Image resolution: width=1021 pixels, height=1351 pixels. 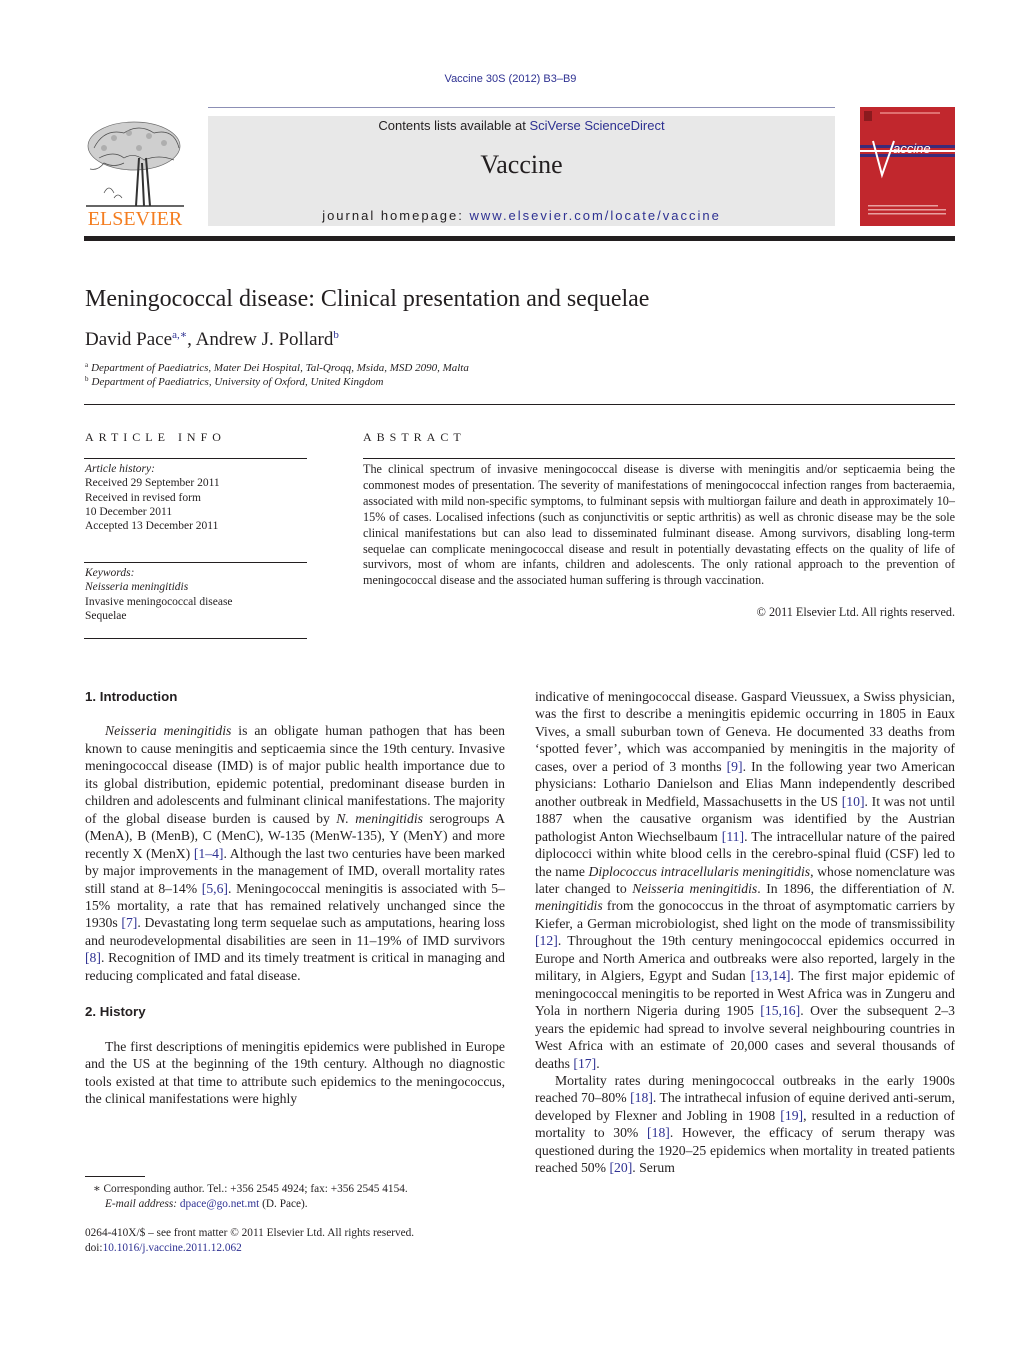 I want to click on affiliation-mark: b, so click(x=87, y=379).